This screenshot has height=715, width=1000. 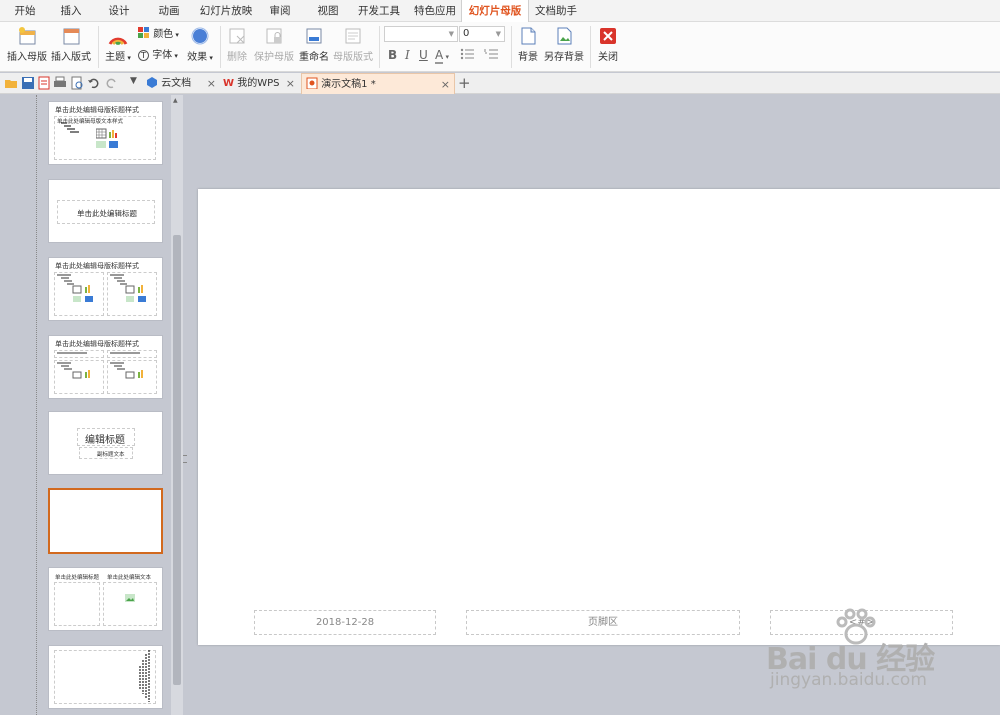 What do you see at coordinates (226, 11) in the screenshot?
I see `menu-tab-slideshow: 幻灯片放映` at bounding box center [226, 11].